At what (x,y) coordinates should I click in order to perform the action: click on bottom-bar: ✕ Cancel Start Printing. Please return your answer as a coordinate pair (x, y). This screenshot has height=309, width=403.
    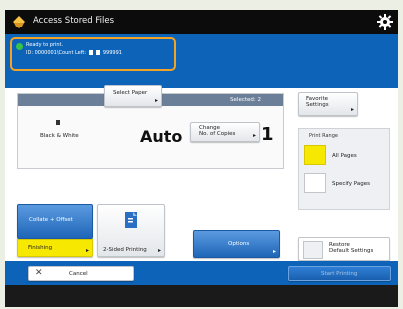
    Looking at the image, I should click on (201, 273).